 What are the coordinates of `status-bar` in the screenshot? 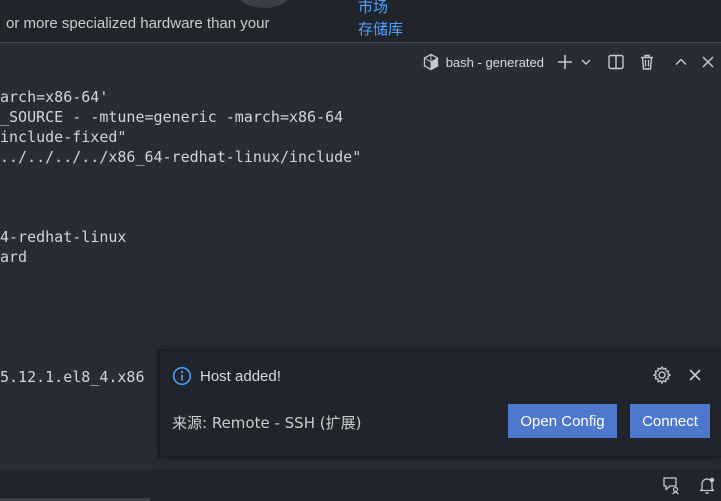 It's located at (360, 485).